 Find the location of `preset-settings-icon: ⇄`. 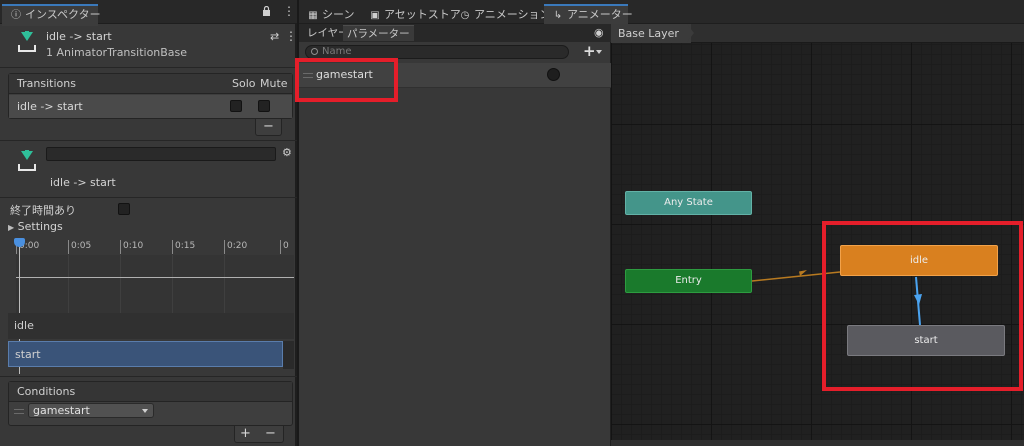

preset-settings-icon: ⇄ is located at coordinates (274, 36).